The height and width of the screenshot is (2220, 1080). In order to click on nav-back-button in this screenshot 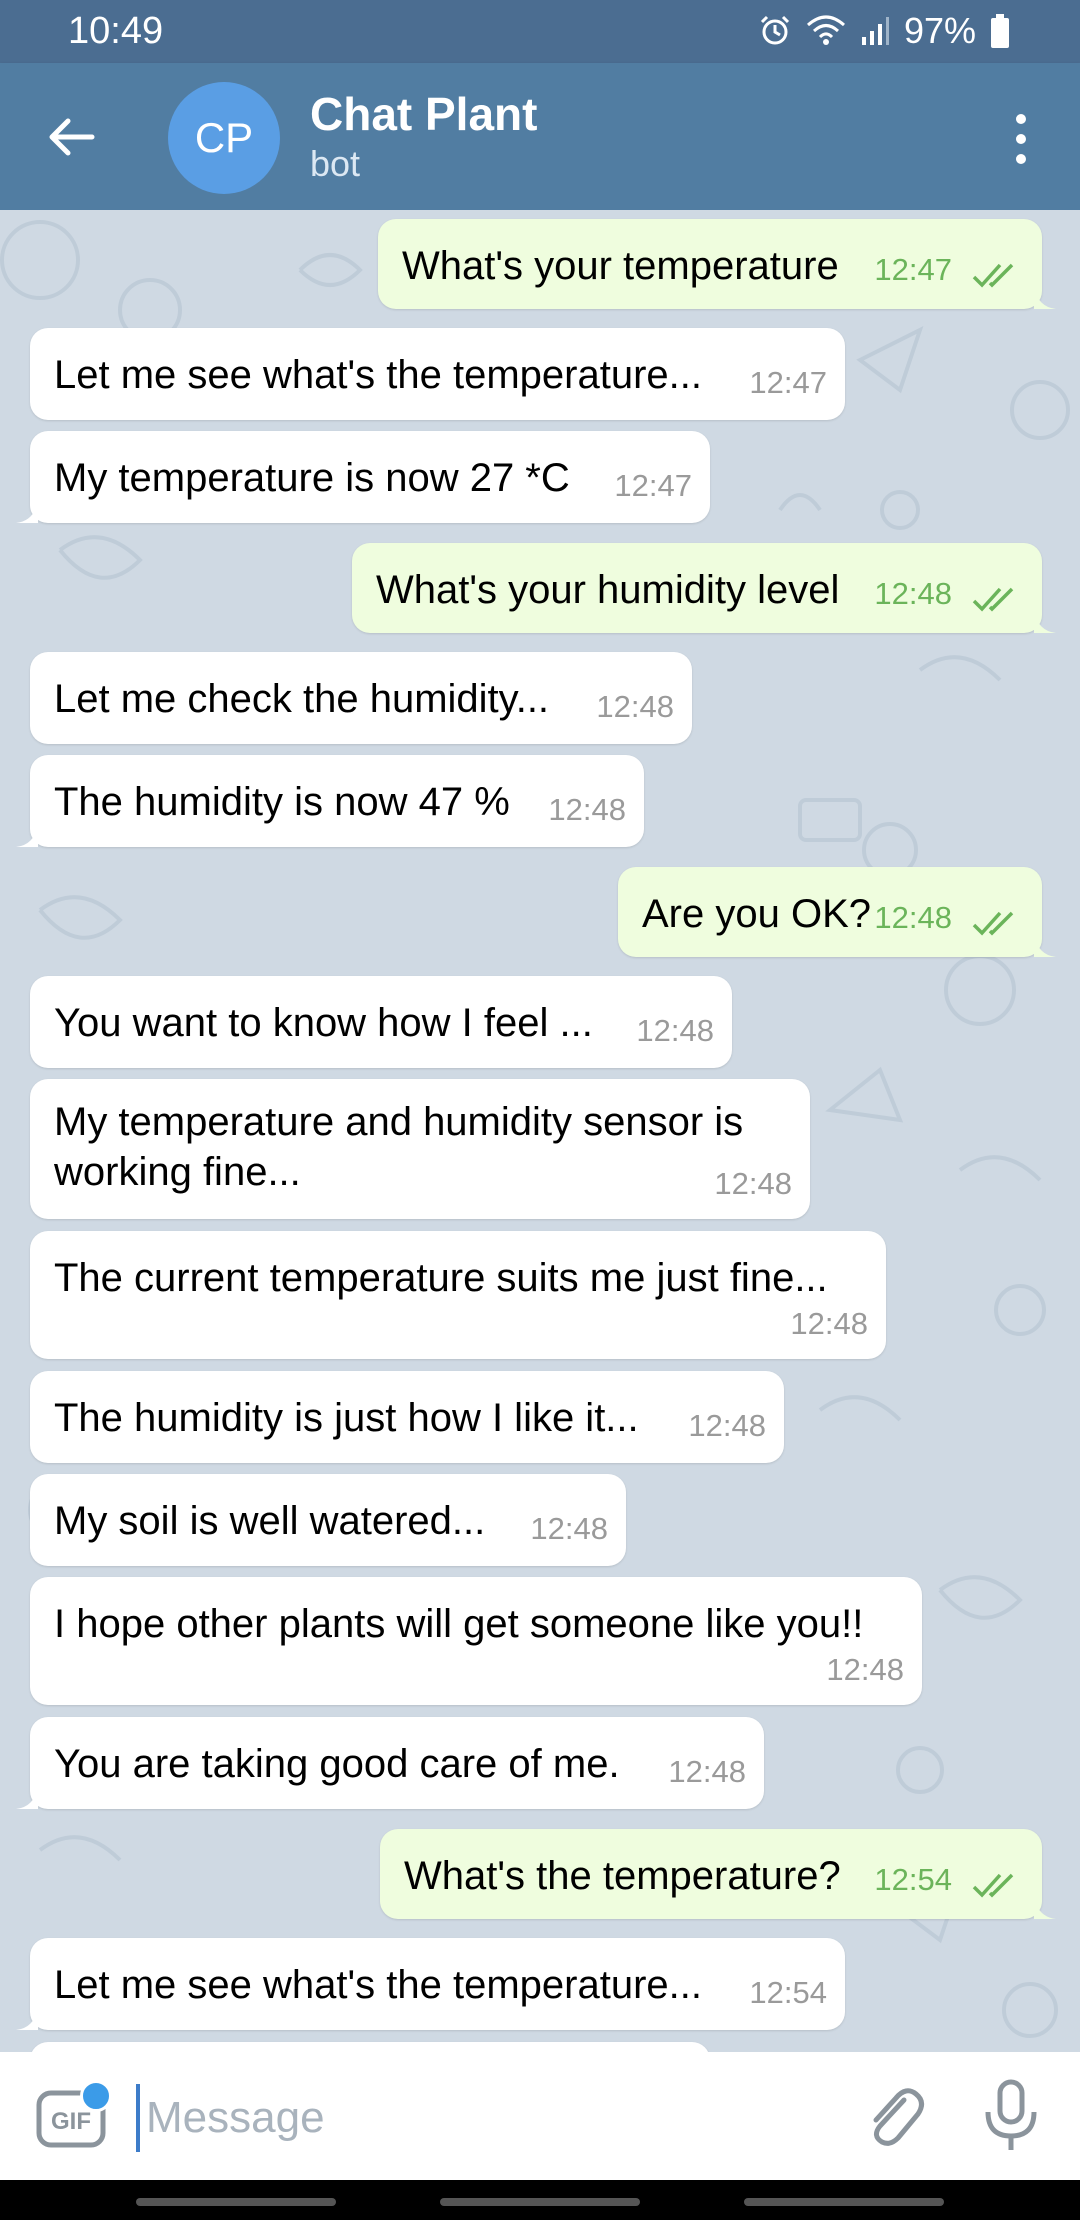, I will do `click(844, 2202)`.